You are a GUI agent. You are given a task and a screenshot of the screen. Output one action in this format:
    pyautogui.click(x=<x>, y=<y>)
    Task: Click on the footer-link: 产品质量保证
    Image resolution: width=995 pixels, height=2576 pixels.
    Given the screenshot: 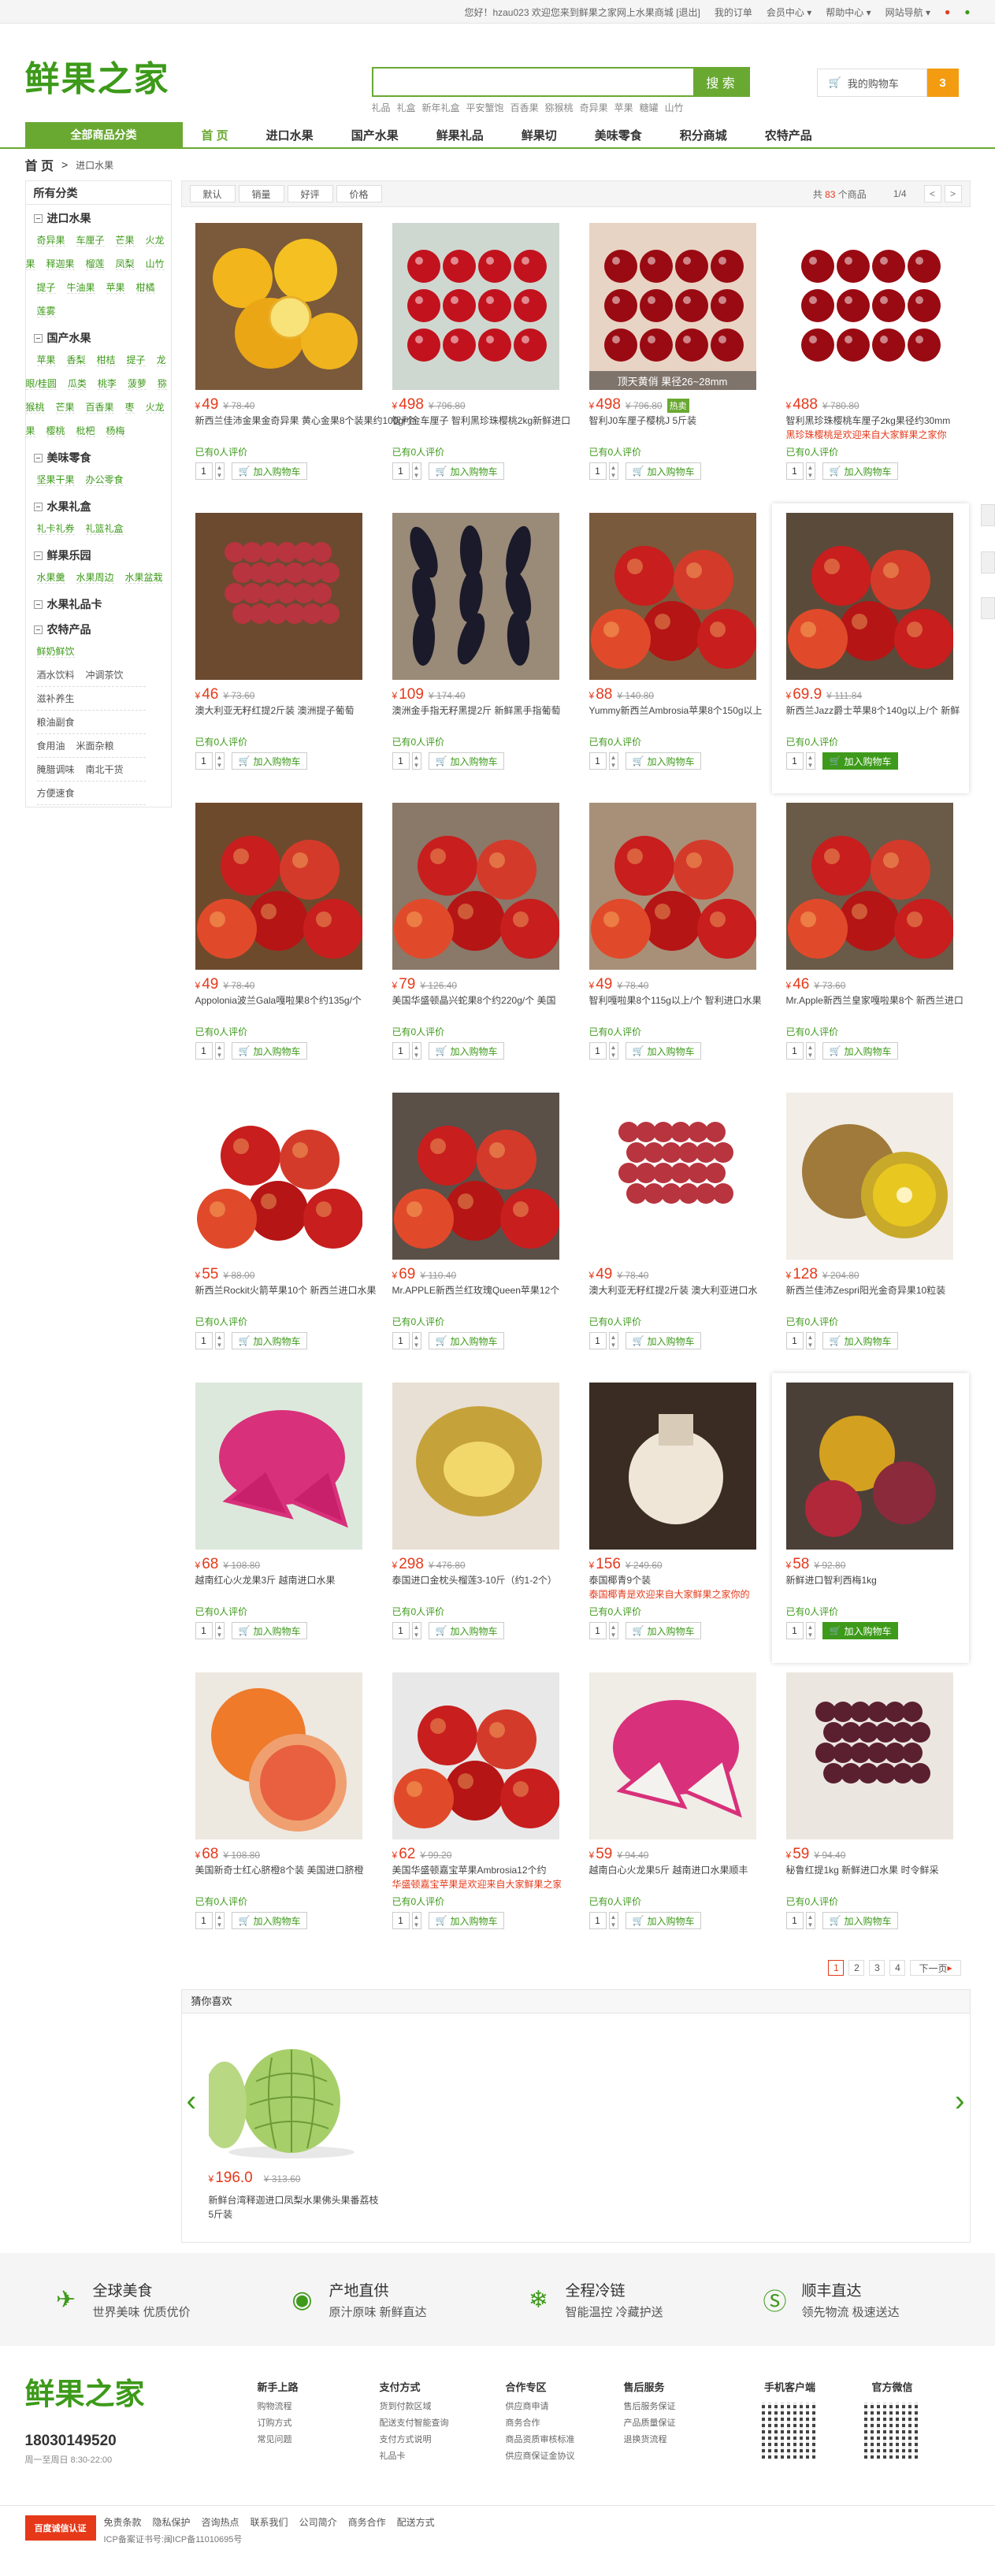 What is the action you would take?
    pyautogui.click(x=650, y=2423)
    